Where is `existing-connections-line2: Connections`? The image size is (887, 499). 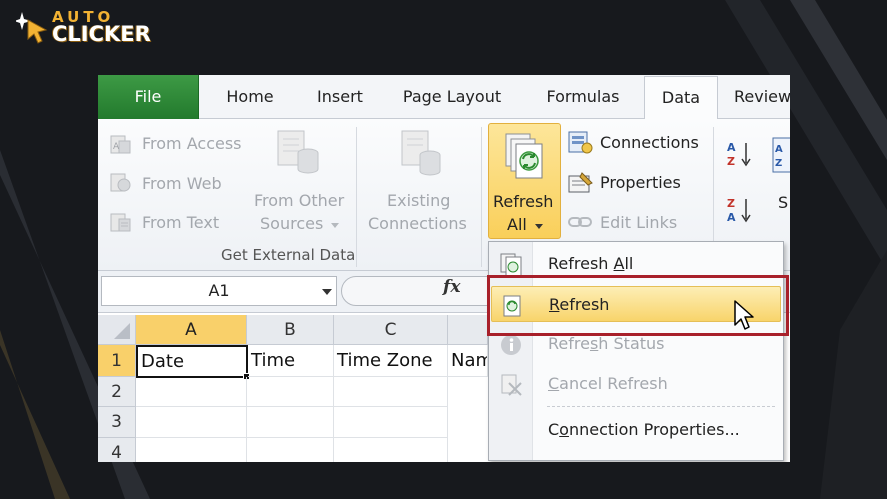 existing-connections-line2: Connections is located at coordinates (417, 223).